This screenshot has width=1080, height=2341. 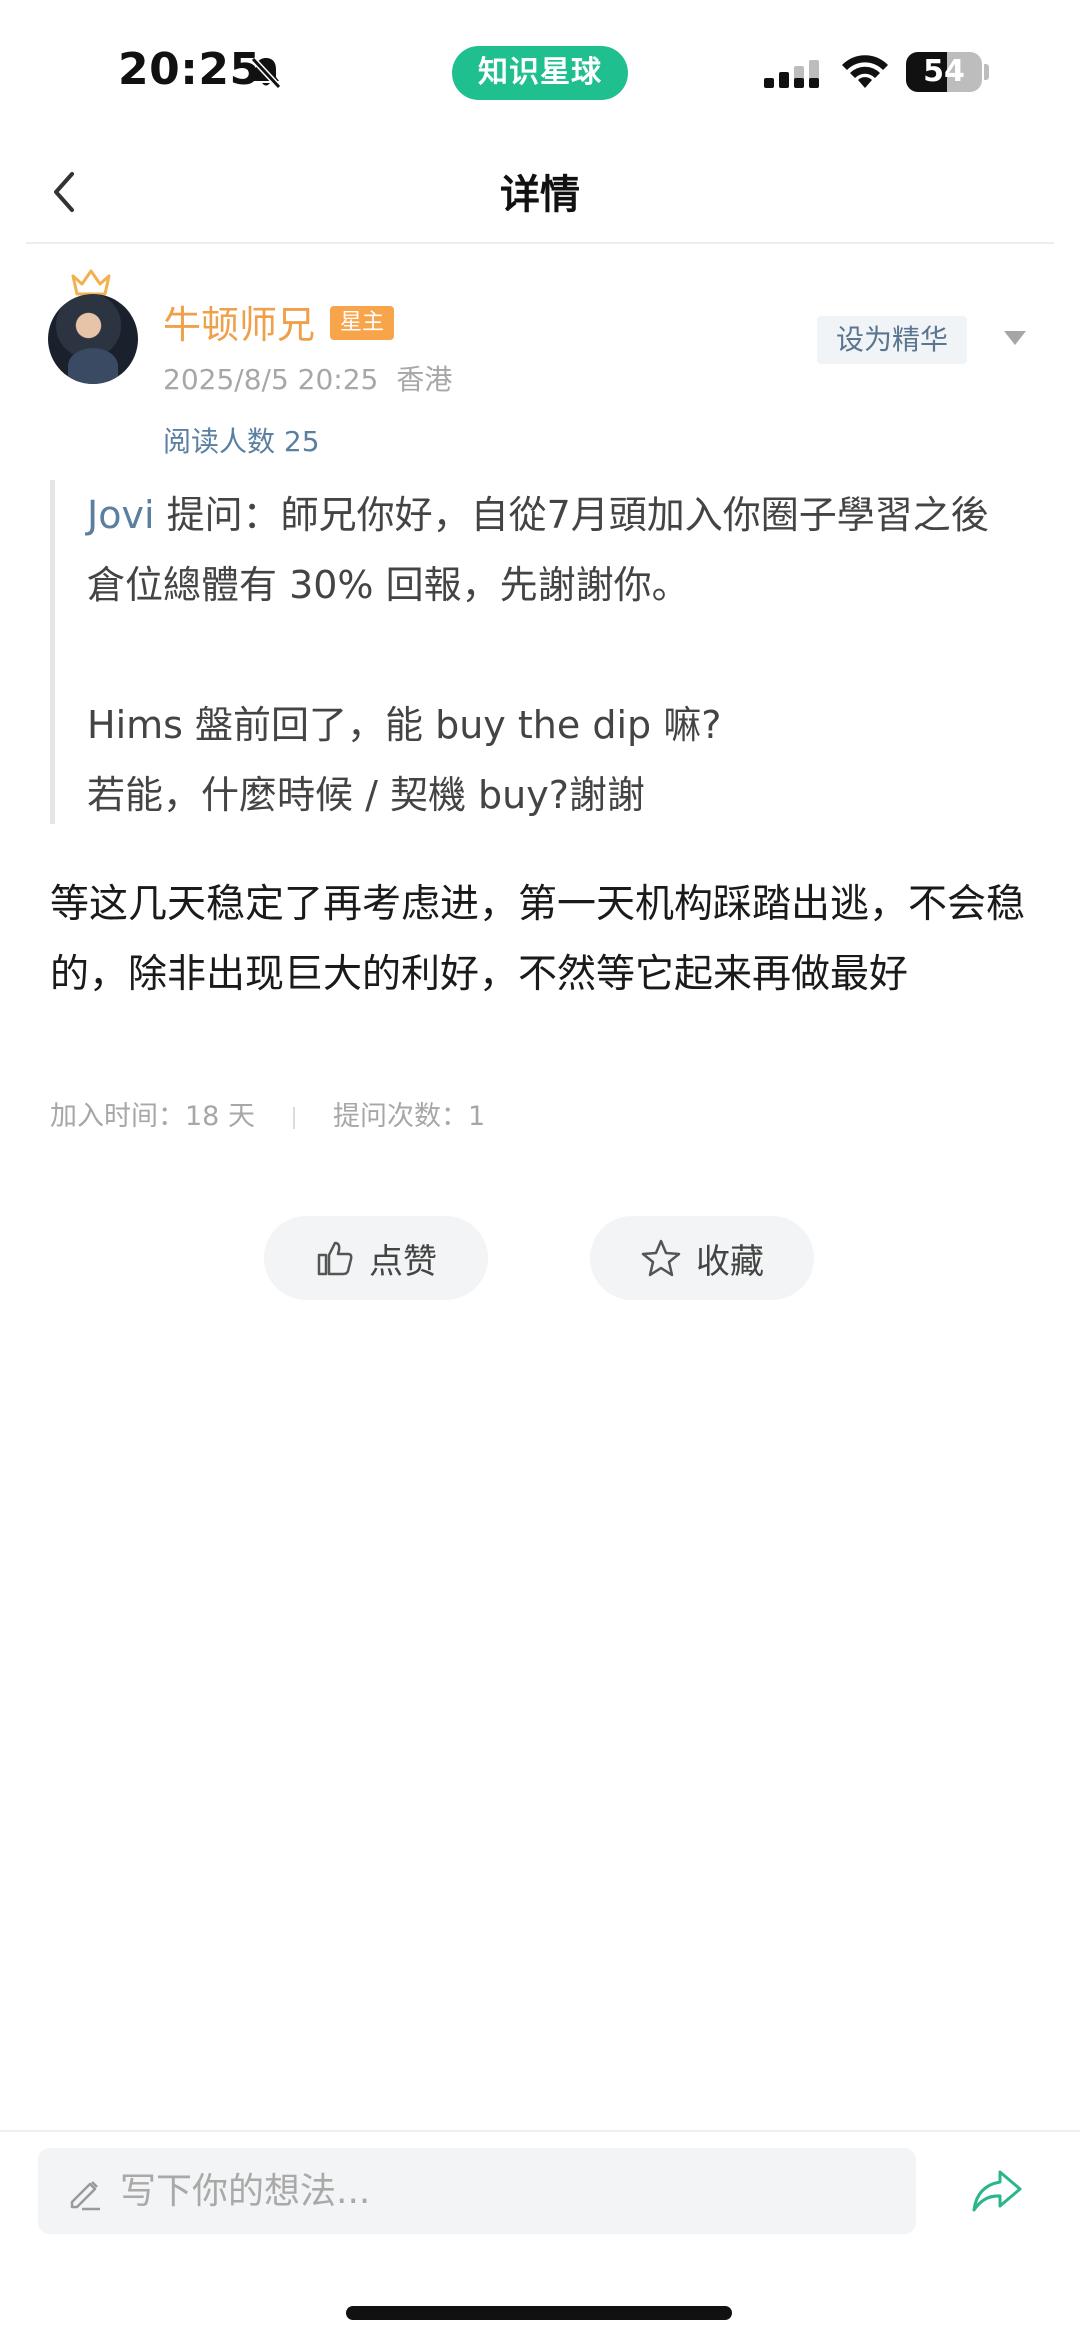 I want to click on app-name-pill: 知识星球, so click(x=540, y=73).